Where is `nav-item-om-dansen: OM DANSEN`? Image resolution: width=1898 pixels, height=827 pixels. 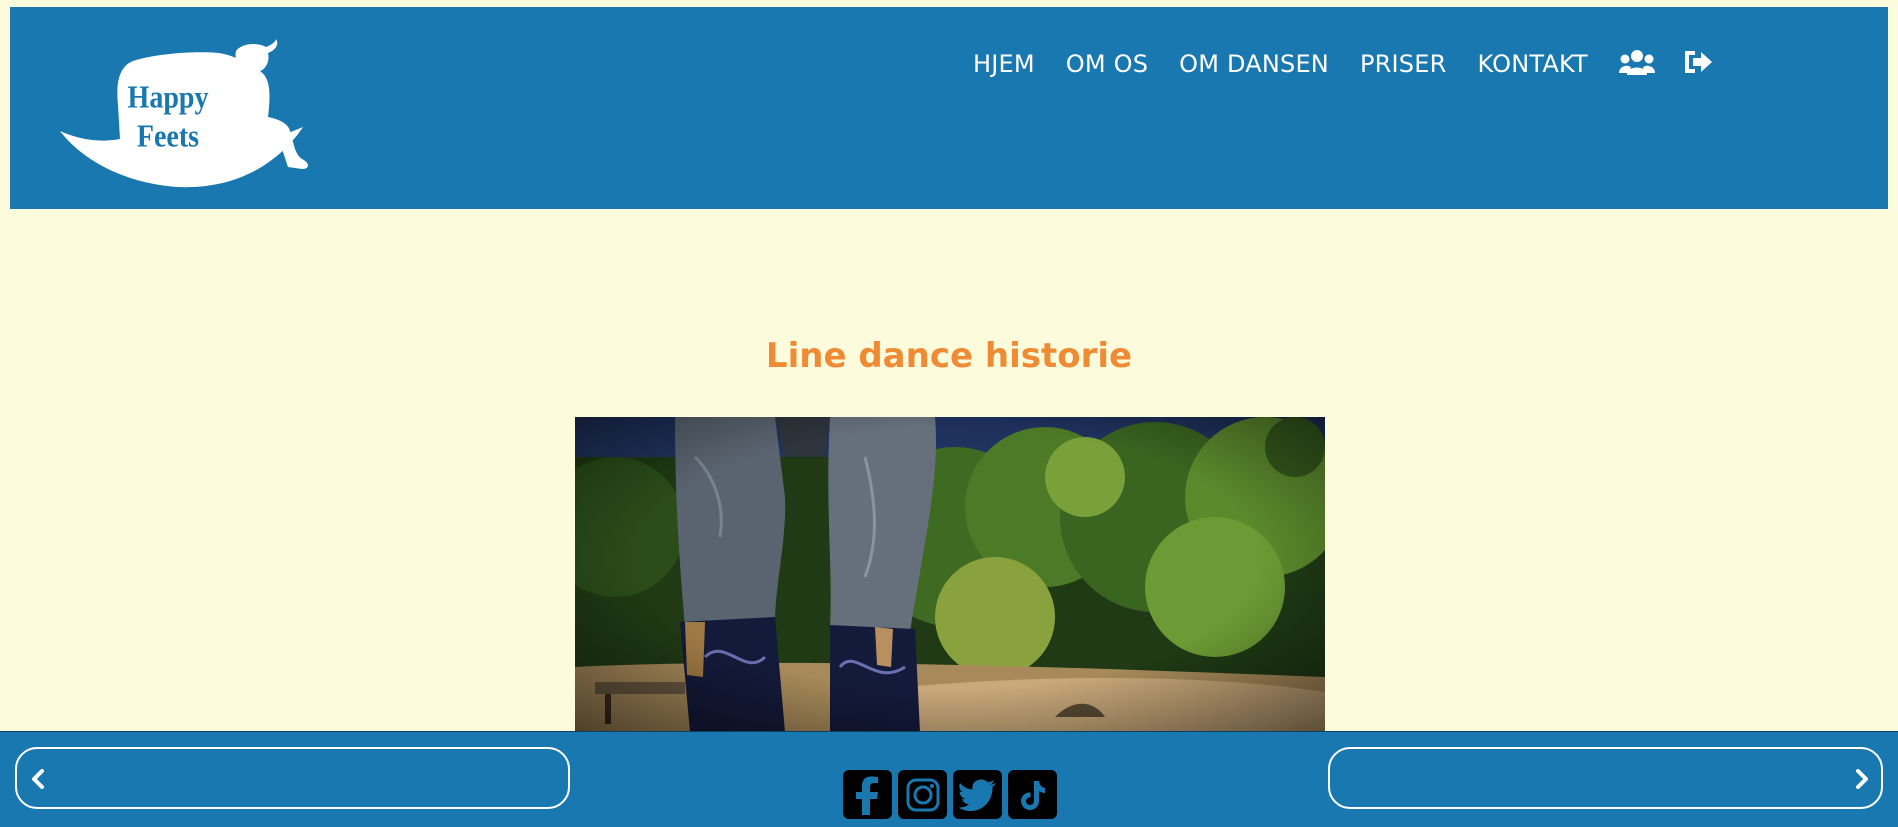
nav-item-om-dansen: OM DANSEN is located at coordinates (1254, 64).